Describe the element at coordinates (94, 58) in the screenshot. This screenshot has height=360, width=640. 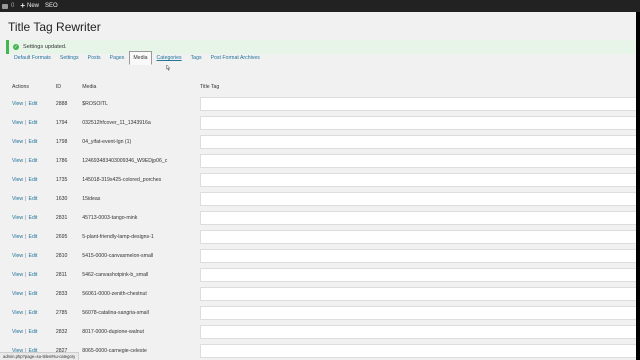
I see `tab-posts: Posts` at that location.